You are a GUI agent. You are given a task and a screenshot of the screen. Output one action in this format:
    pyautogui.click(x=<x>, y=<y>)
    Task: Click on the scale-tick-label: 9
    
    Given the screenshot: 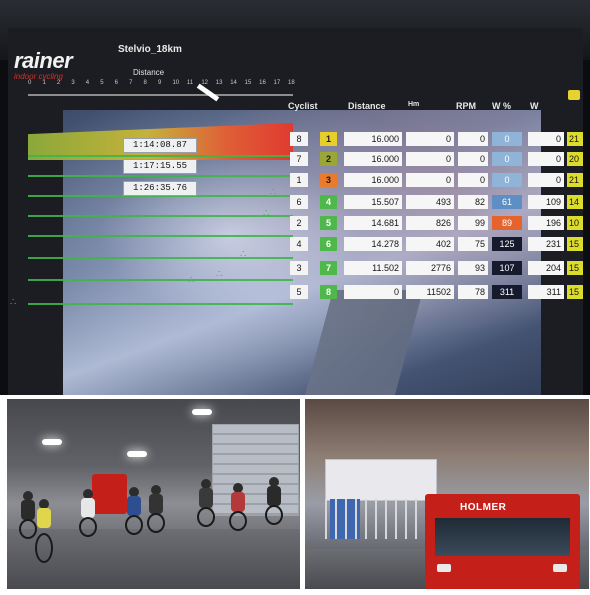 What is the action you would take?
    pyautogui.click(x=160, y=83)
    